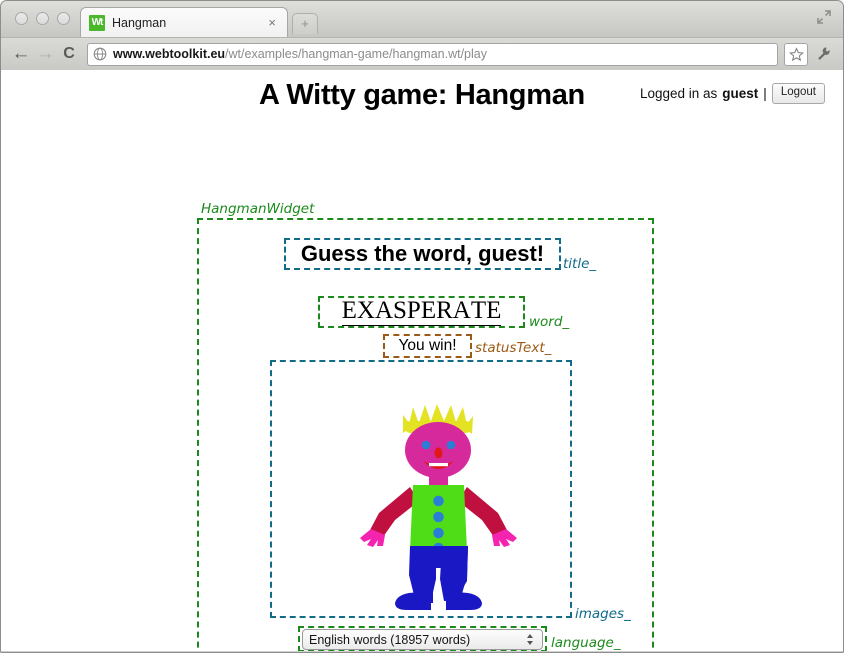 The image size is (844, 653). Describe the element at coordinates (824, 17) in the screenshot. I see `fullscreen-arrows-icon` at that location.